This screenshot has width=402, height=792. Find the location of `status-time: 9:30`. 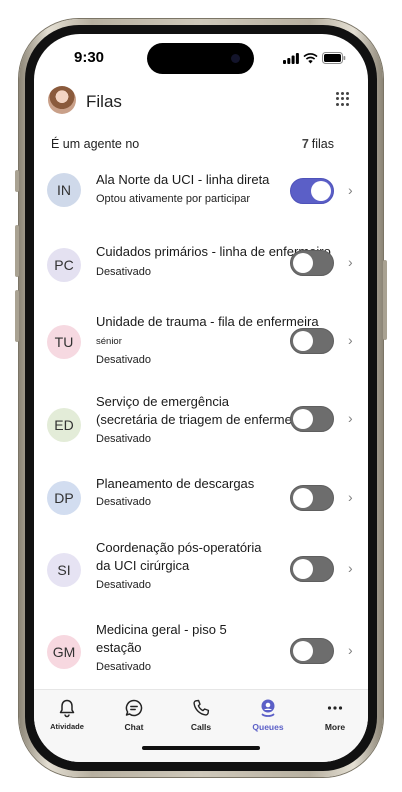

status-time: 9:30 is located at coordinates (89, 57).